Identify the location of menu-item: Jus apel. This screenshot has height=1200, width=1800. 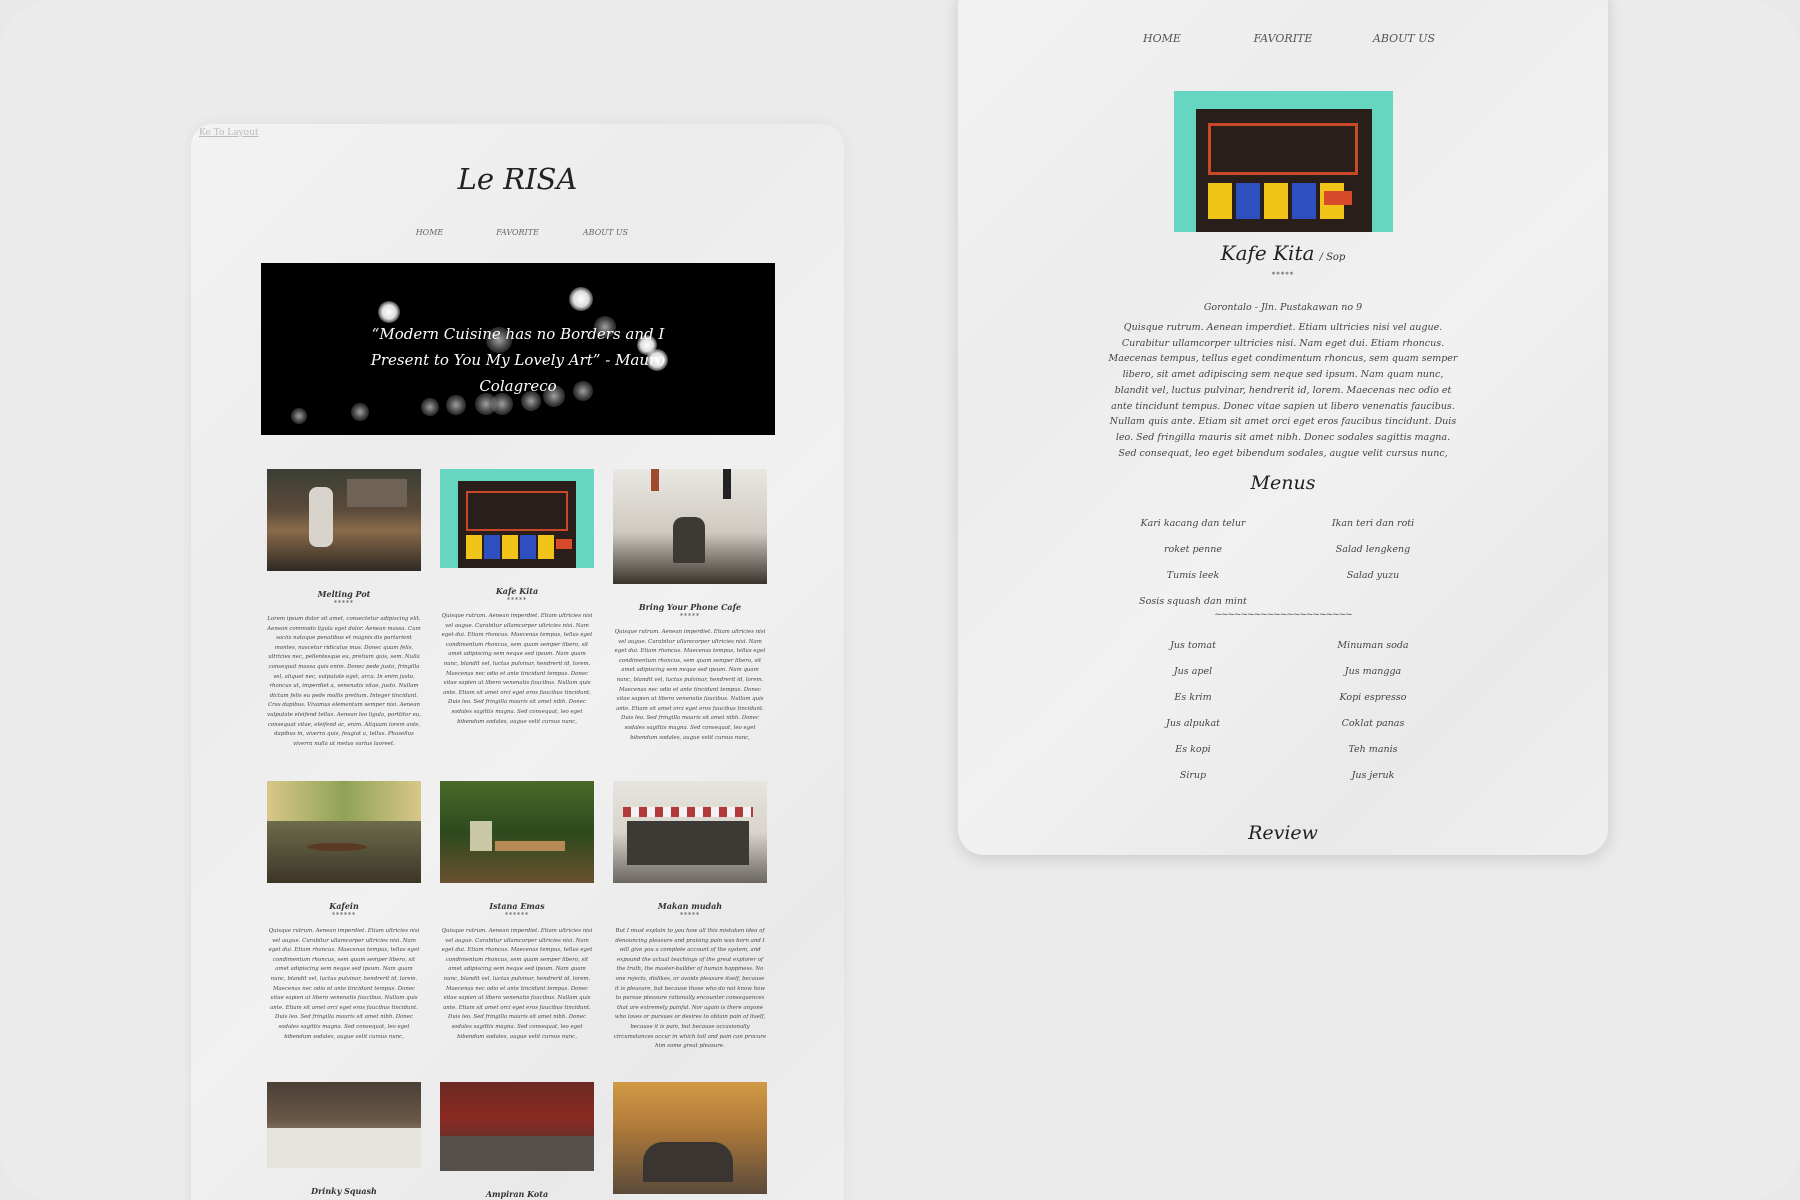
(1193, 671).